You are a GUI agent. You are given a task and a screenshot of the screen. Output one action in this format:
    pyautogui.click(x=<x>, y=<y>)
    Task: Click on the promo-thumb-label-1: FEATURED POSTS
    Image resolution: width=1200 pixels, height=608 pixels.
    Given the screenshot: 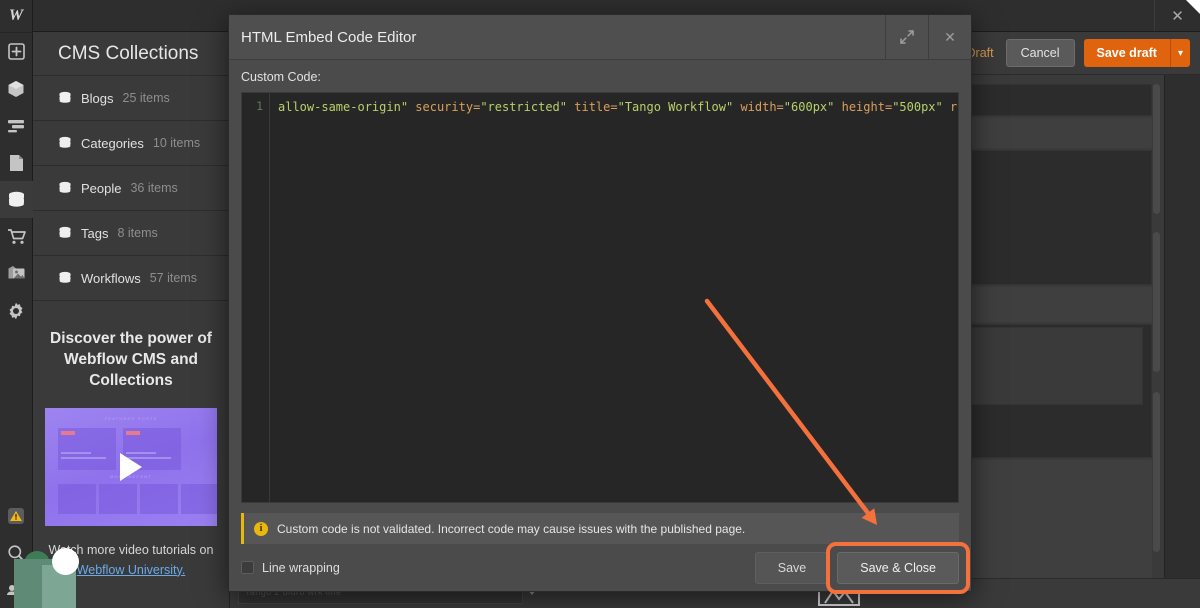 What is the action you would take?
    pyautogui.click(x=131, y=418)
    